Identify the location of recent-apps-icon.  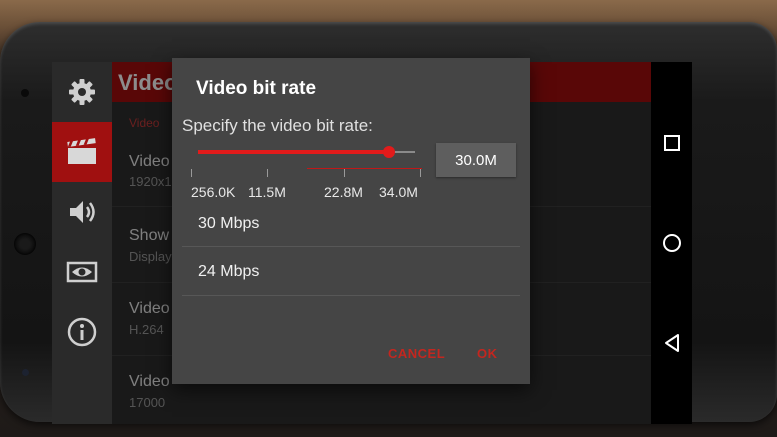
(671, 143).